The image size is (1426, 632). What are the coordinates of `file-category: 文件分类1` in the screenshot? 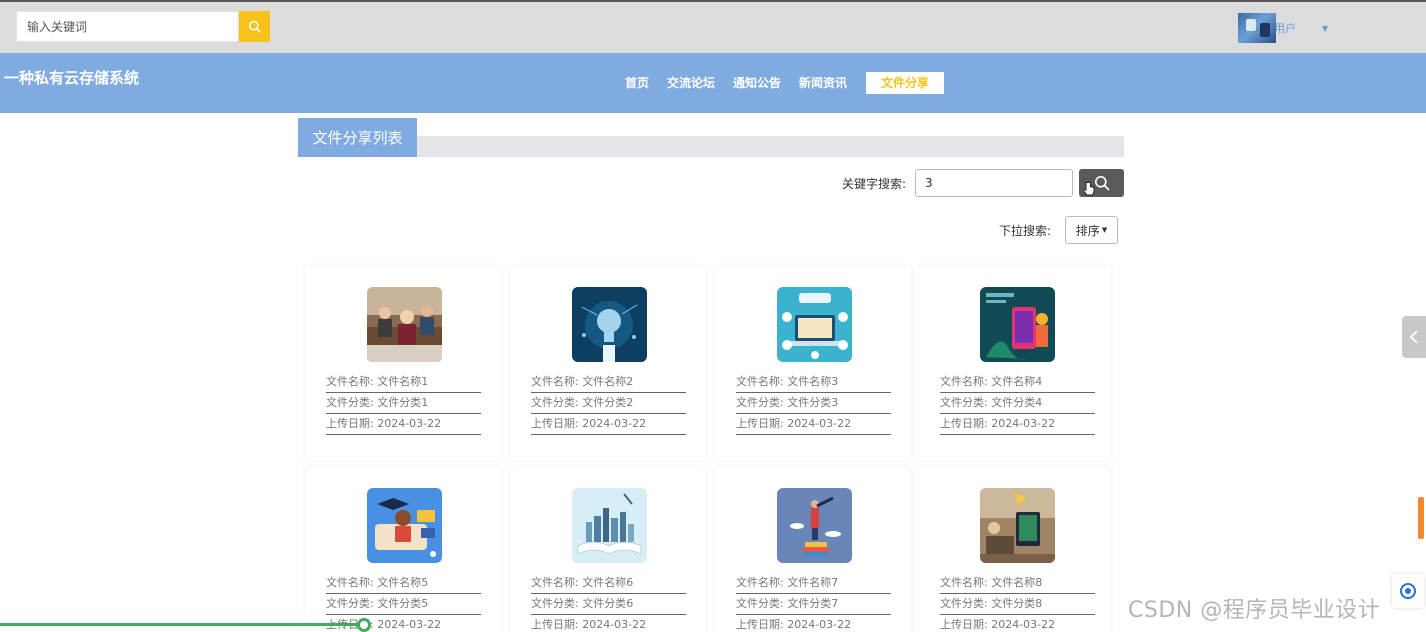 It's located at (403, 402).